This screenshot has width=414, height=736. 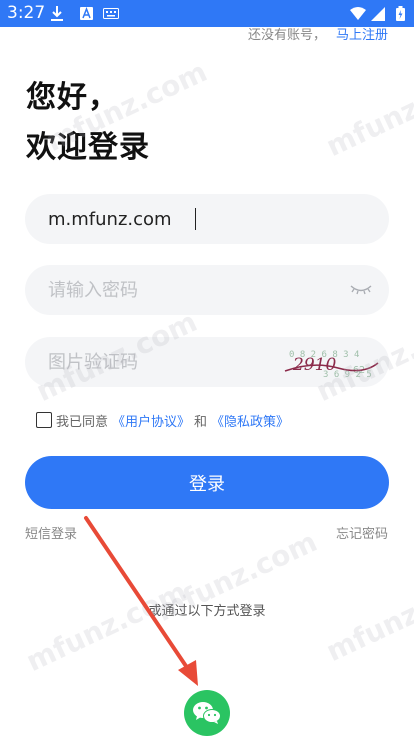 I want to click on account-field, so click(x=207, y=219).